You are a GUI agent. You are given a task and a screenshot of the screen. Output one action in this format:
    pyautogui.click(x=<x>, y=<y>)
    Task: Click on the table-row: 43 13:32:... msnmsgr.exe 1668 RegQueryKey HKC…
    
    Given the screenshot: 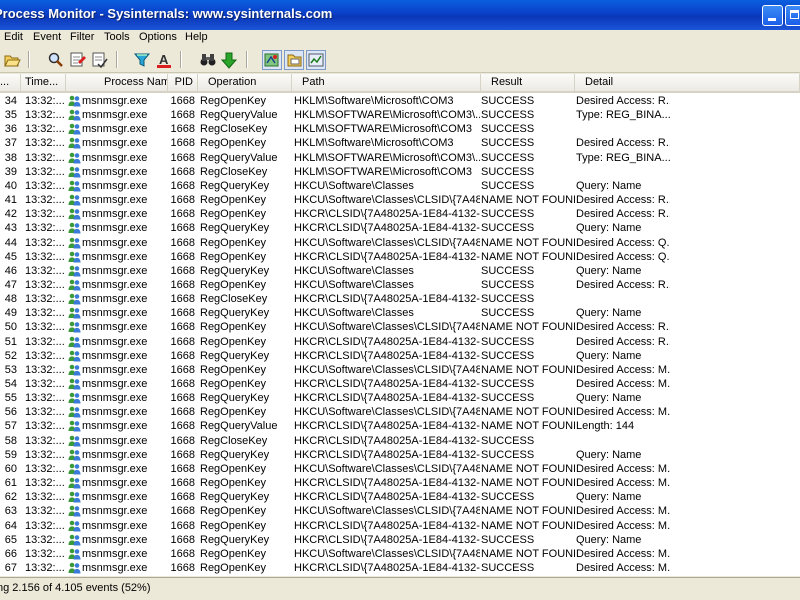 What is the action you would take?
    pyautogui.click(x=400, y=228)
    